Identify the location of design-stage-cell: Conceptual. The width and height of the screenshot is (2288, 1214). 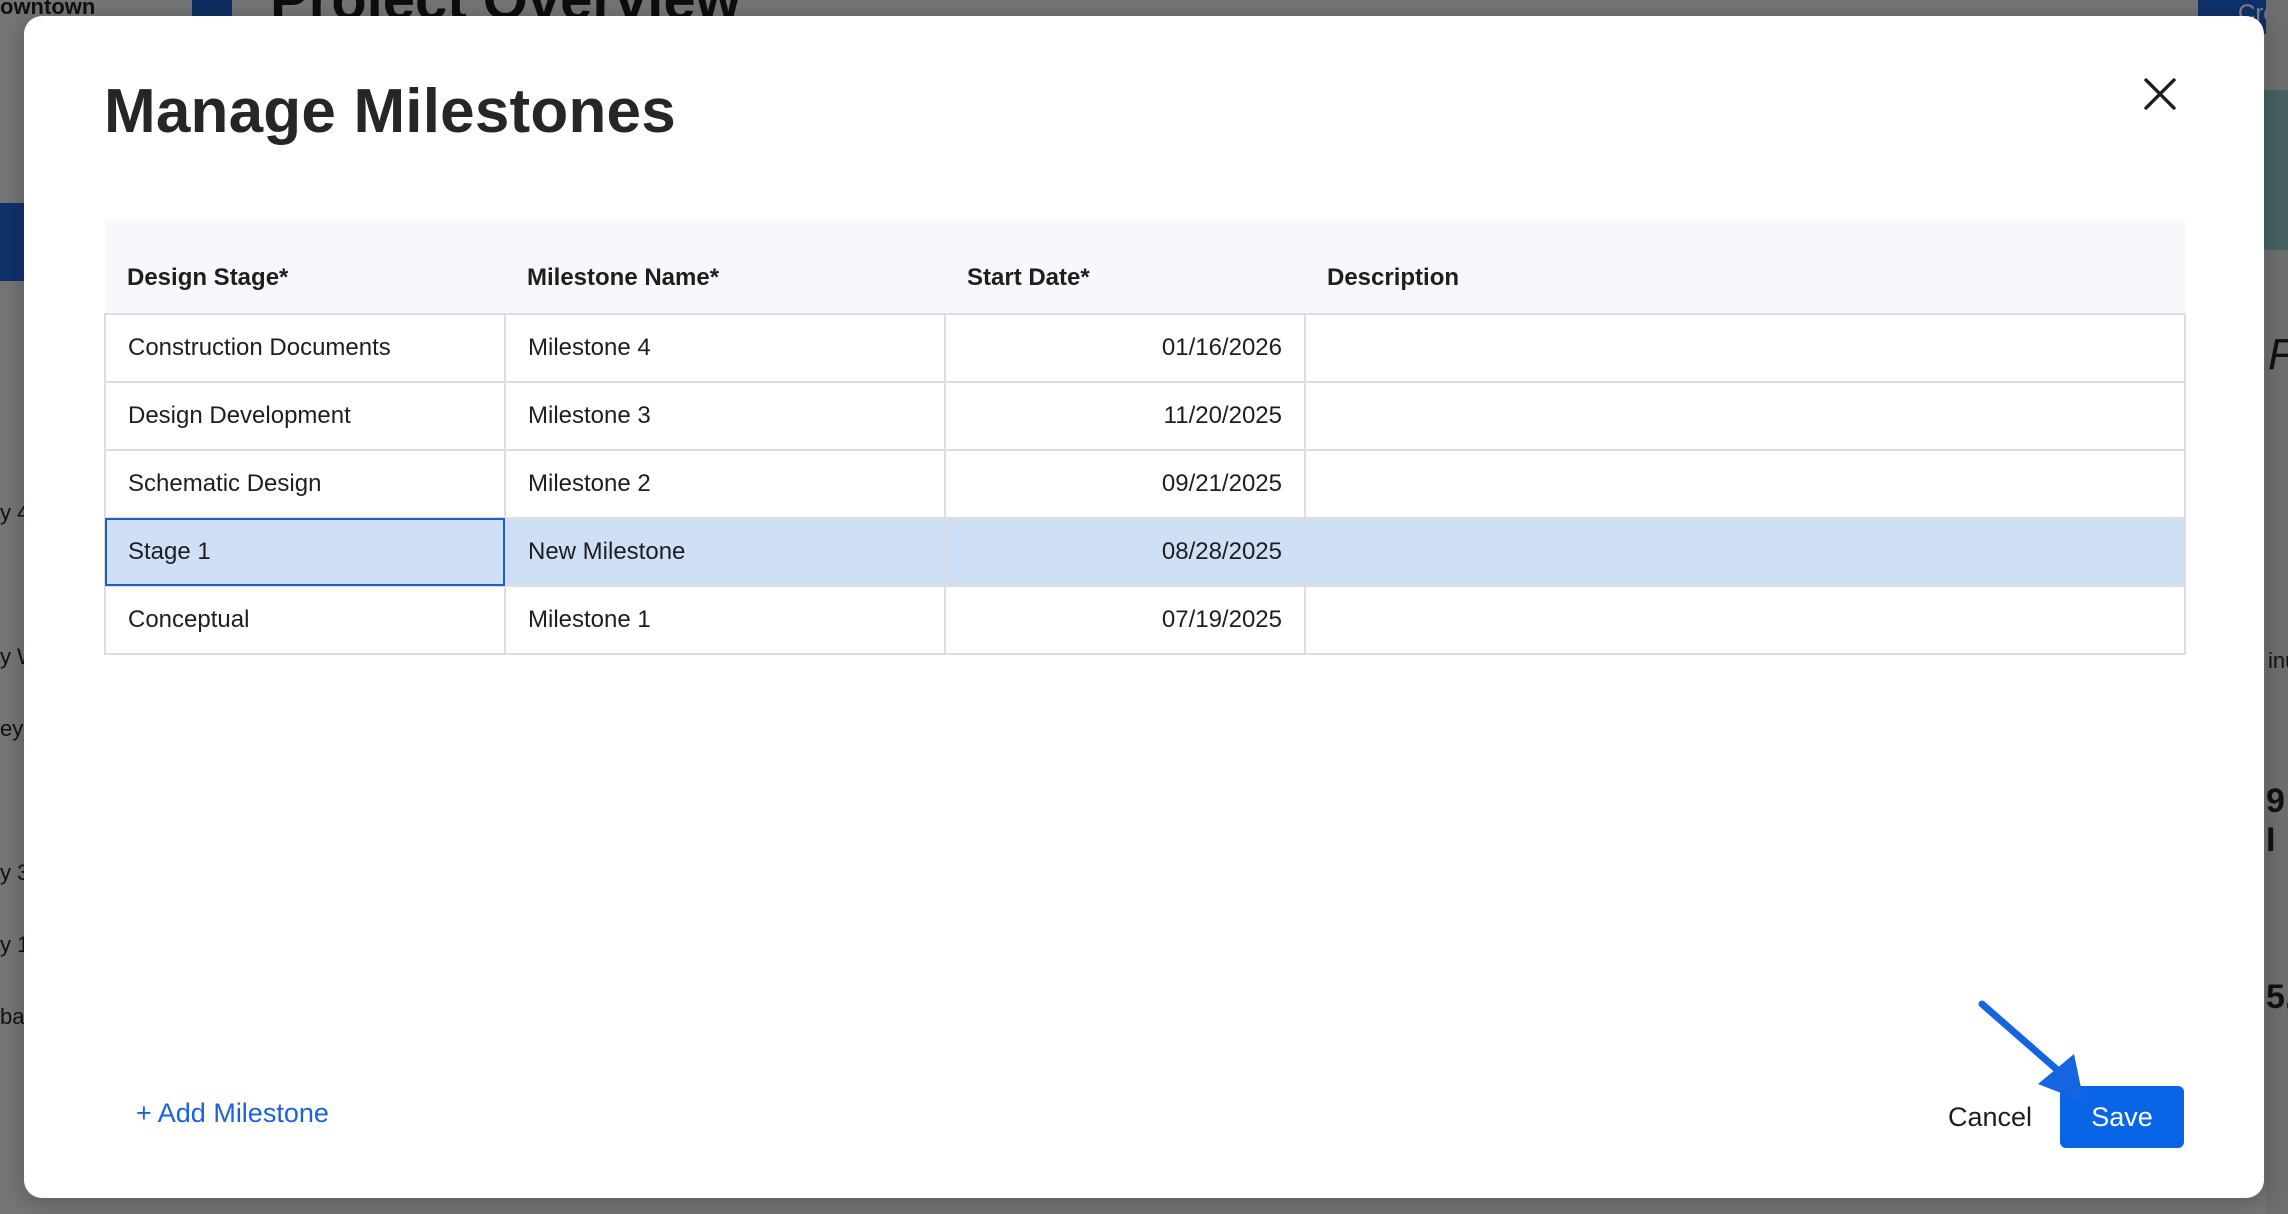
(305, 620).